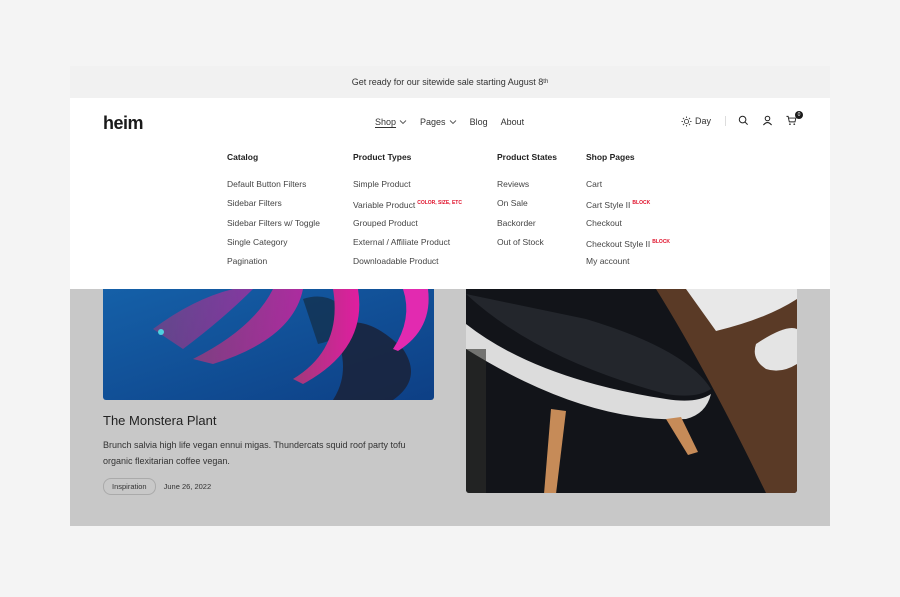 This screenshot has height=597, width=900. What do you see at coordinates (273, 226) in the screenshot?
I see `menu-link: Sidebar Filters w/ Toggle` at bounding box center [273, 226].